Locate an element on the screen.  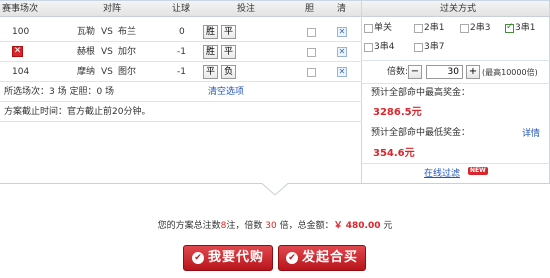
agent-buy-label: 我要代购 is located at coordinates (235, 257).